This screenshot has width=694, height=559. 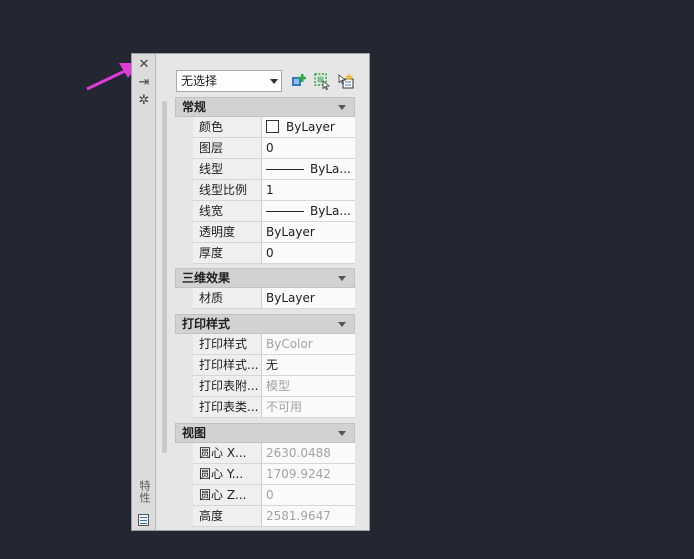 I want to click on settings-icon: ✲, so click(x=144, y=101).